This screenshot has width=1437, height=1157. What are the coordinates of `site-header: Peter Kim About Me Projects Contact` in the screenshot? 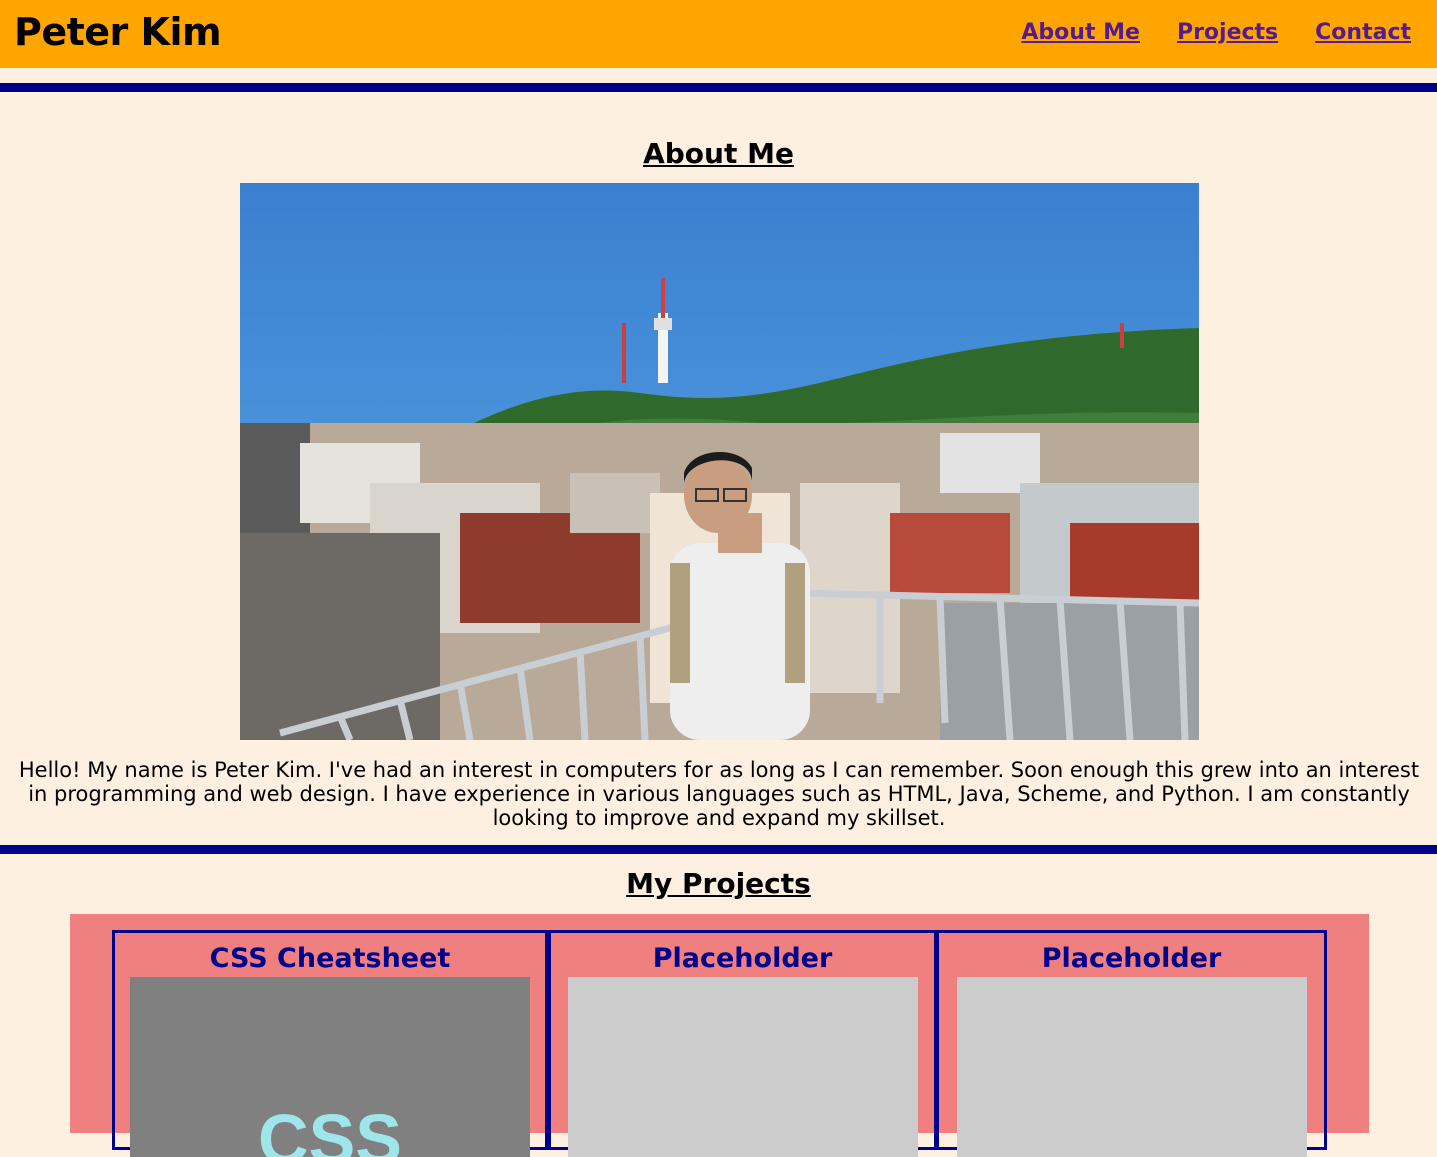 It's located at (718, 34).